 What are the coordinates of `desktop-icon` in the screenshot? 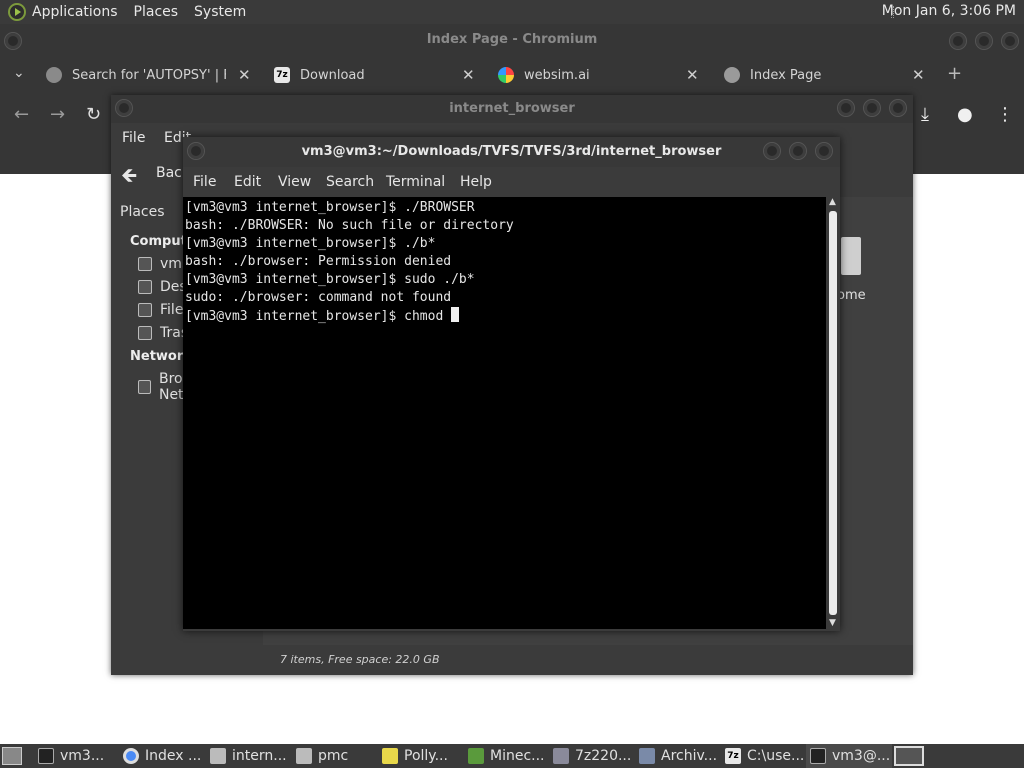 It's located at (145, 287).